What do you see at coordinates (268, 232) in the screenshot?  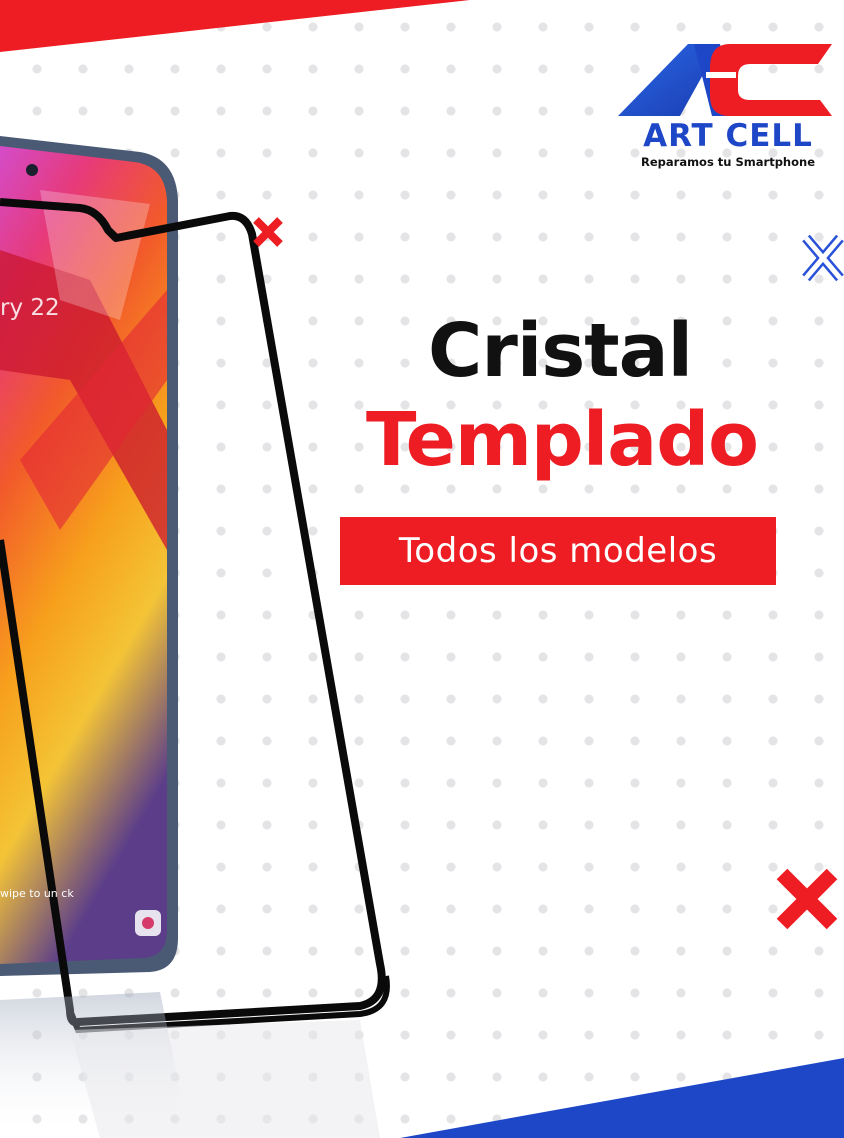 I see `x-mark-red-small-icon` at bounding box center [268, 232].